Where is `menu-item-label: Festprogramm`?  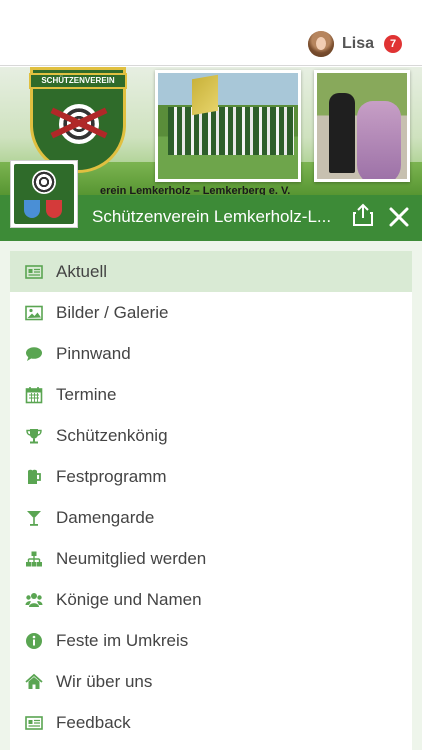
menu-item-label: Festprogramm is located at coordinates (111, 476).